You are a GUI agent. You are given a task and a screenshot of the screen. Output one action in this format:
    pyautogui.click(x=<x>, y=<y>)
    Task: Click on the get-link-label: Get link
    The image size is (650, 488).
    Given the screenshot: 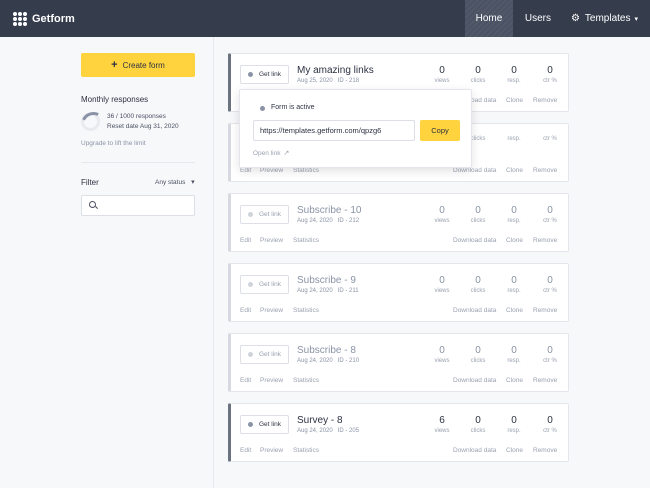 What is the action you would take?
    pyautogui.click(x=270, y=424)
    